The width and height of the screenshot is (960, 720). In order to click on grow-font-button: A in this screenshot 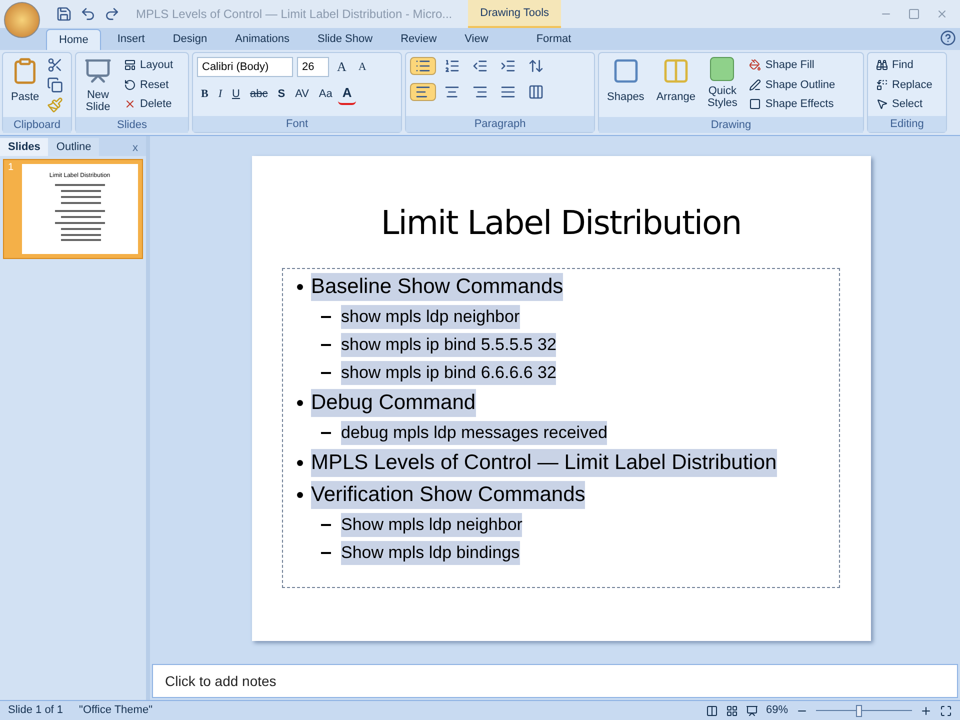, I will do `click(341, 67)`.